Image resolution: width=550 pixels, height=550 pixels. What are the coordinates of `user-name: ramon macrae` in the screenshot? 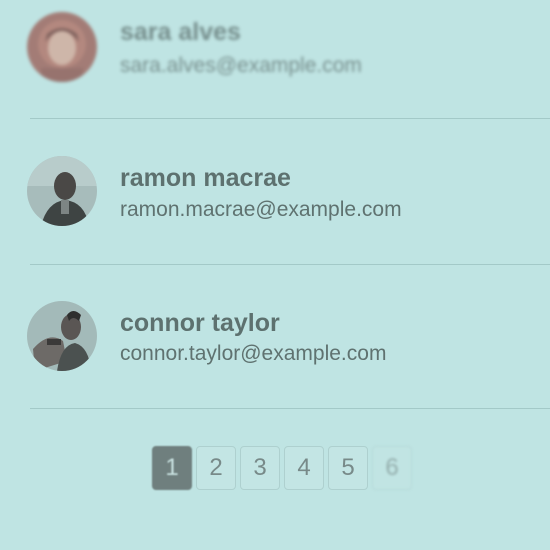 It's located at (205, 178).